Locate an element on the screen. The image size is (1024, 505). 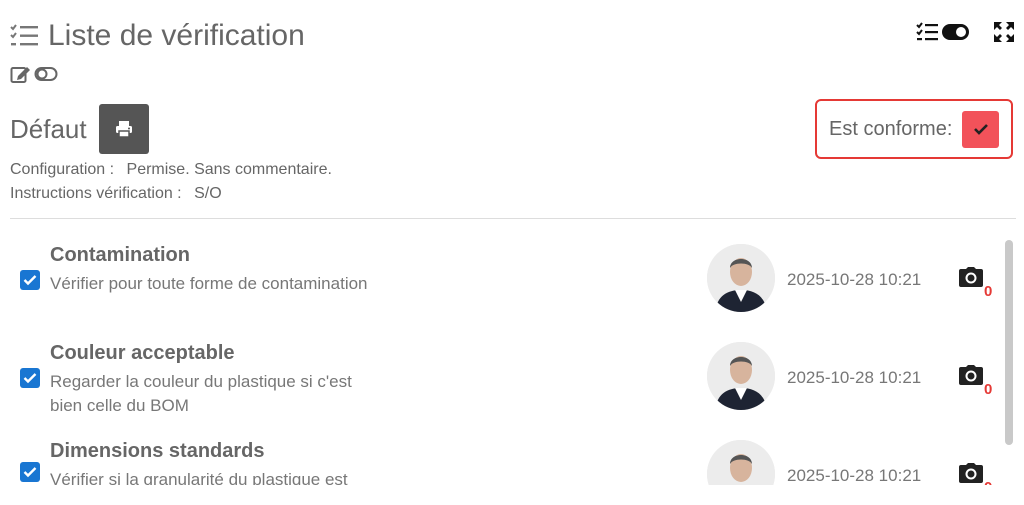
expand-icon is located at coordinates (1004, 32).